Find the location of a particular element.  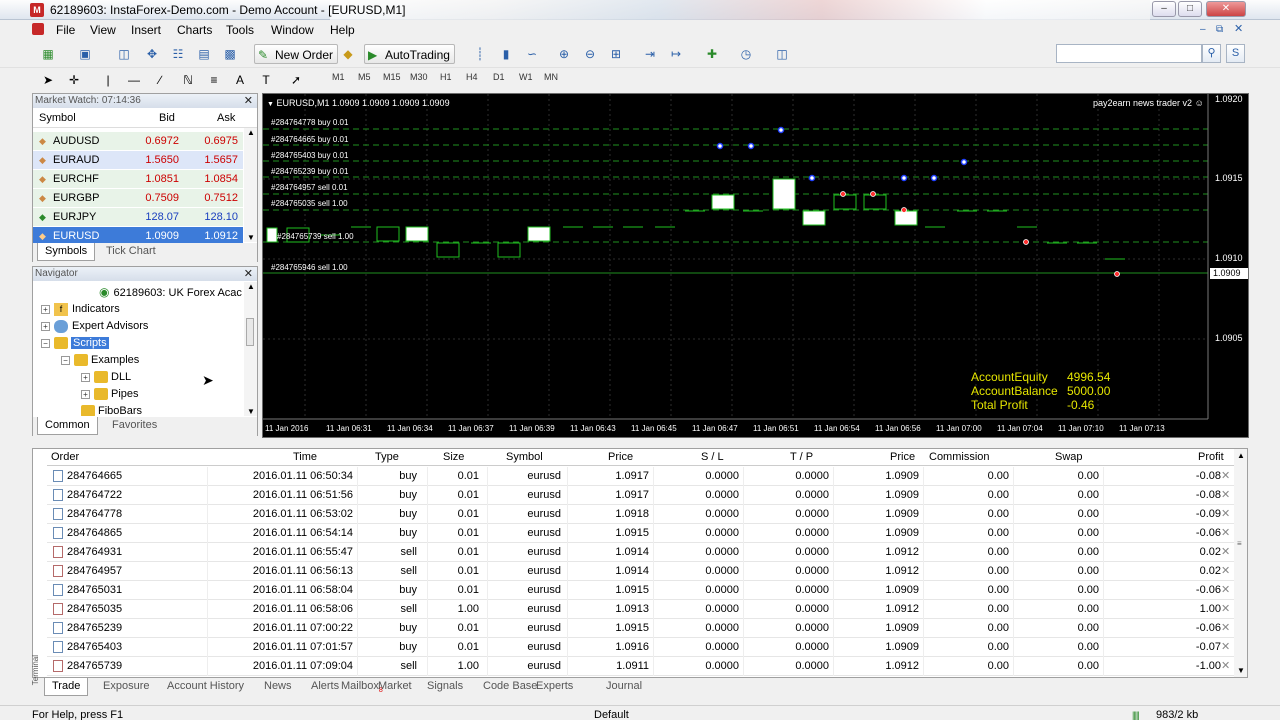

periods-icon: ◷ is located at coordinates (746, 54).